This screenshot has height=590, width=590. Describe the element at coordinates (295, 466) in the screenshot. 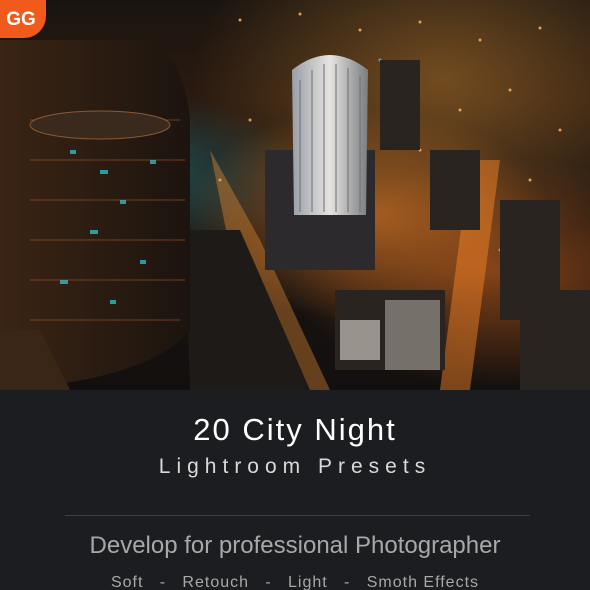

I see `product-subtitle: Lightroom Presets` at that location.